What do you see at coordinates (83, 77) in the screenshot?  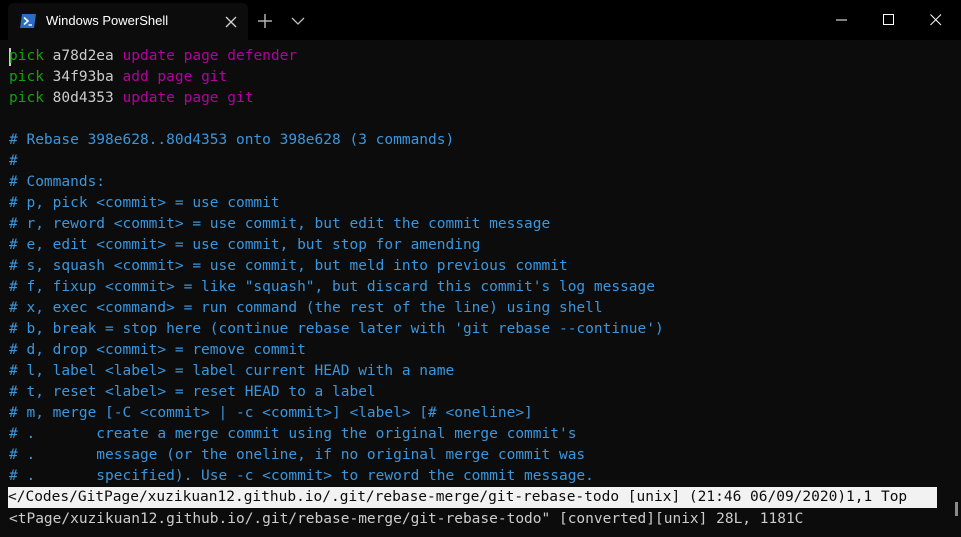 I see `commit-hash: 34f93ba` at bounding box center [83, 77].